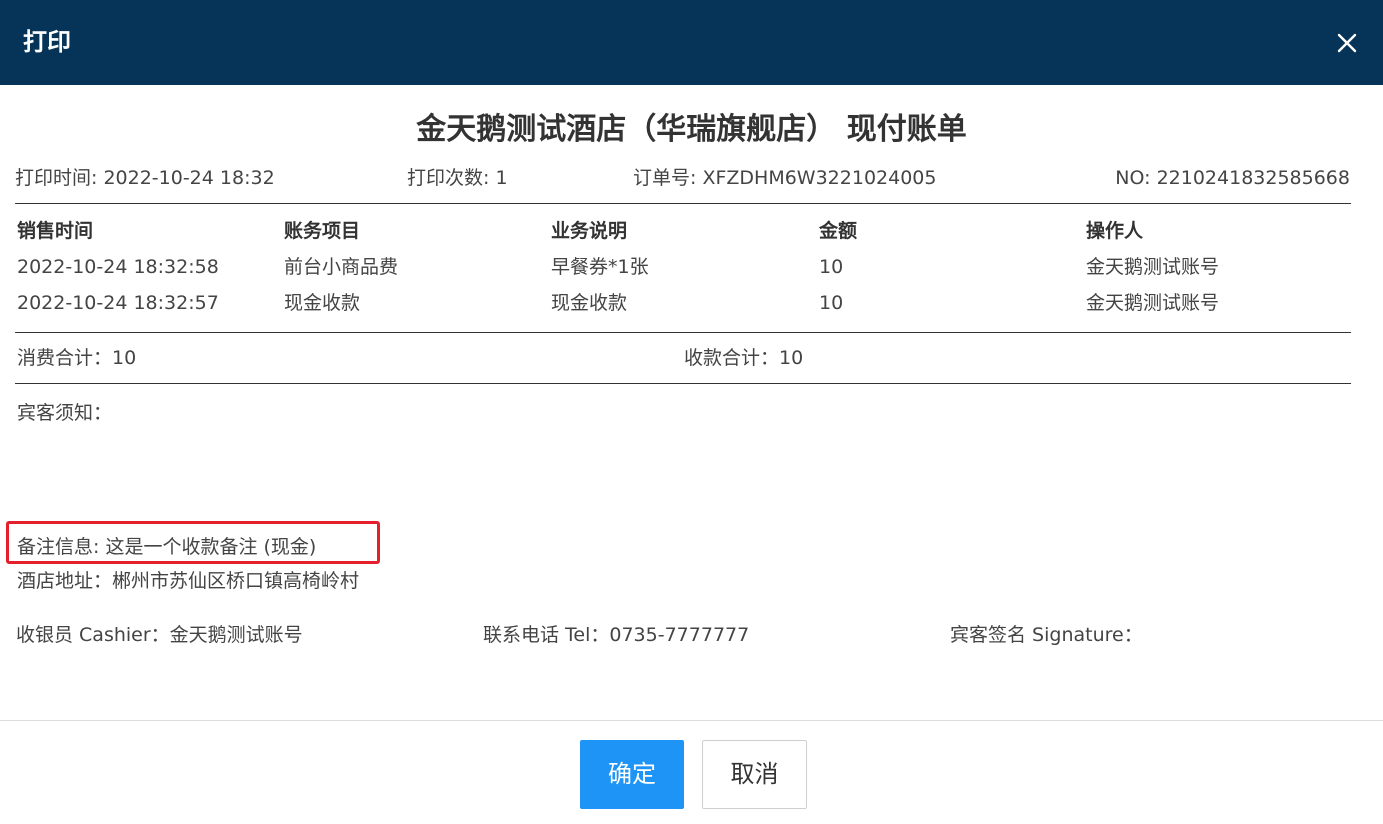 This screenshot has width=1383, height=824. I want to click on header-account-item: 账务项目, so click(322, 231).